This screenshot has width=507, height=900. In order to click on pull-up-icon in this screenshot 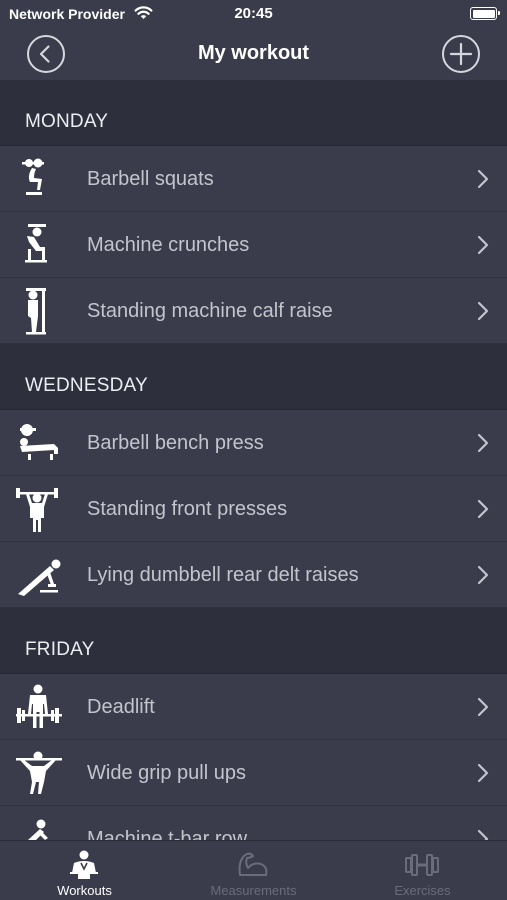, I will do `click(39, 772)`.